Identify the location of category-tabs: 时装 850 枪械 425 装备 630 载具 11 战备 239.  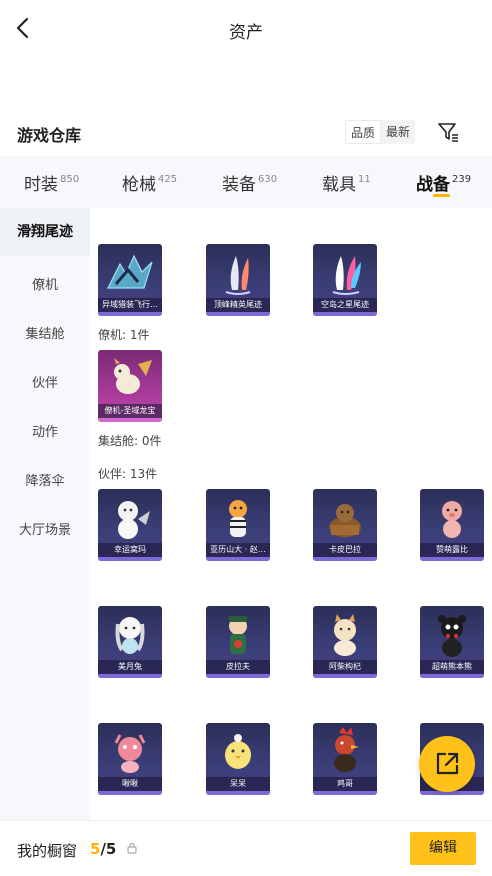
(246, 182).